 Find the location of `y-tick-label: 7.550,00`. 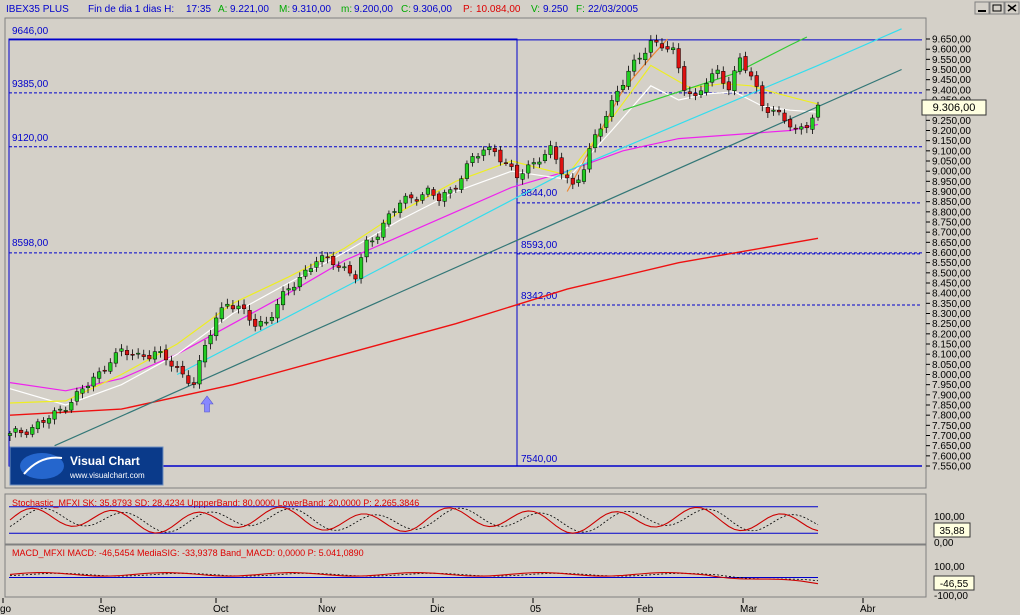

y-tick-label: 7.550,00 is located at coordinates (951, 467).